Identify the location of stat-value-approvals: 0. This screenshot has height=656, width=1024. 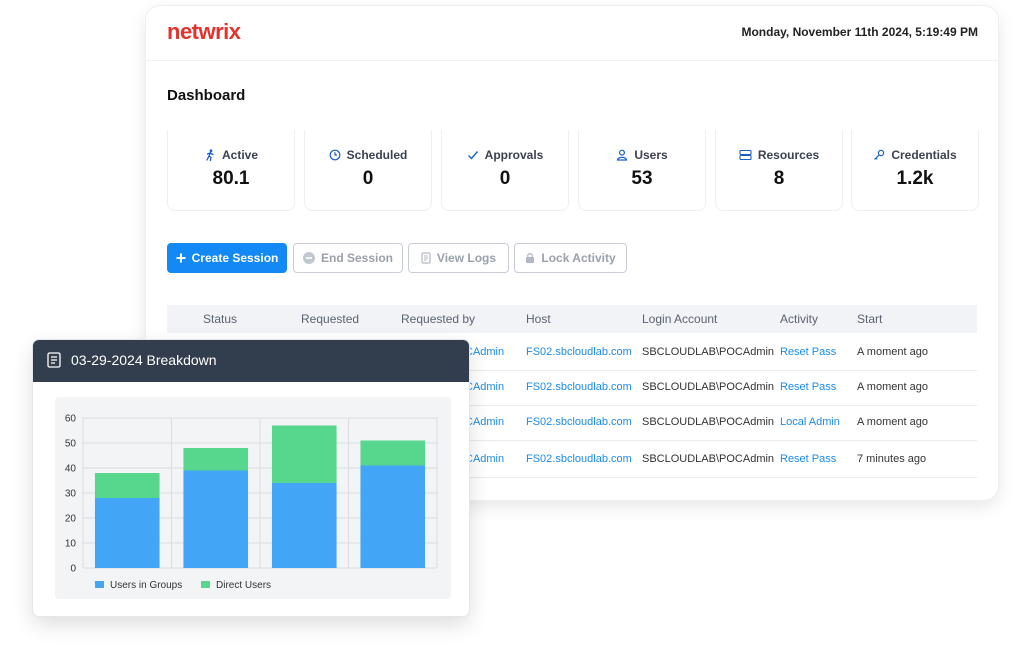
(505, 178).